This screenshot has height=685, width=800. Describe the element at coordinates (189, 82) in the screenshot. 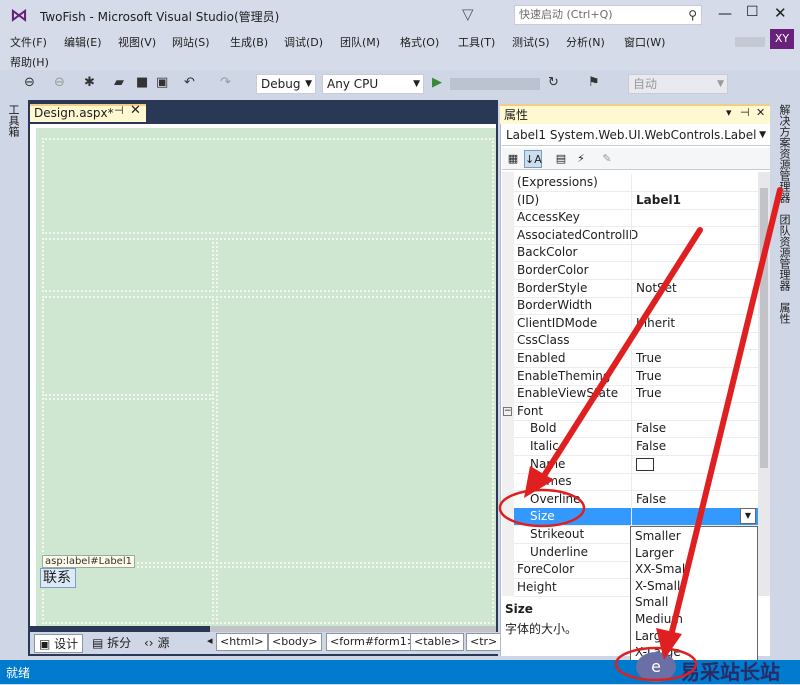

I see `undo-icon: ↶` at that location.